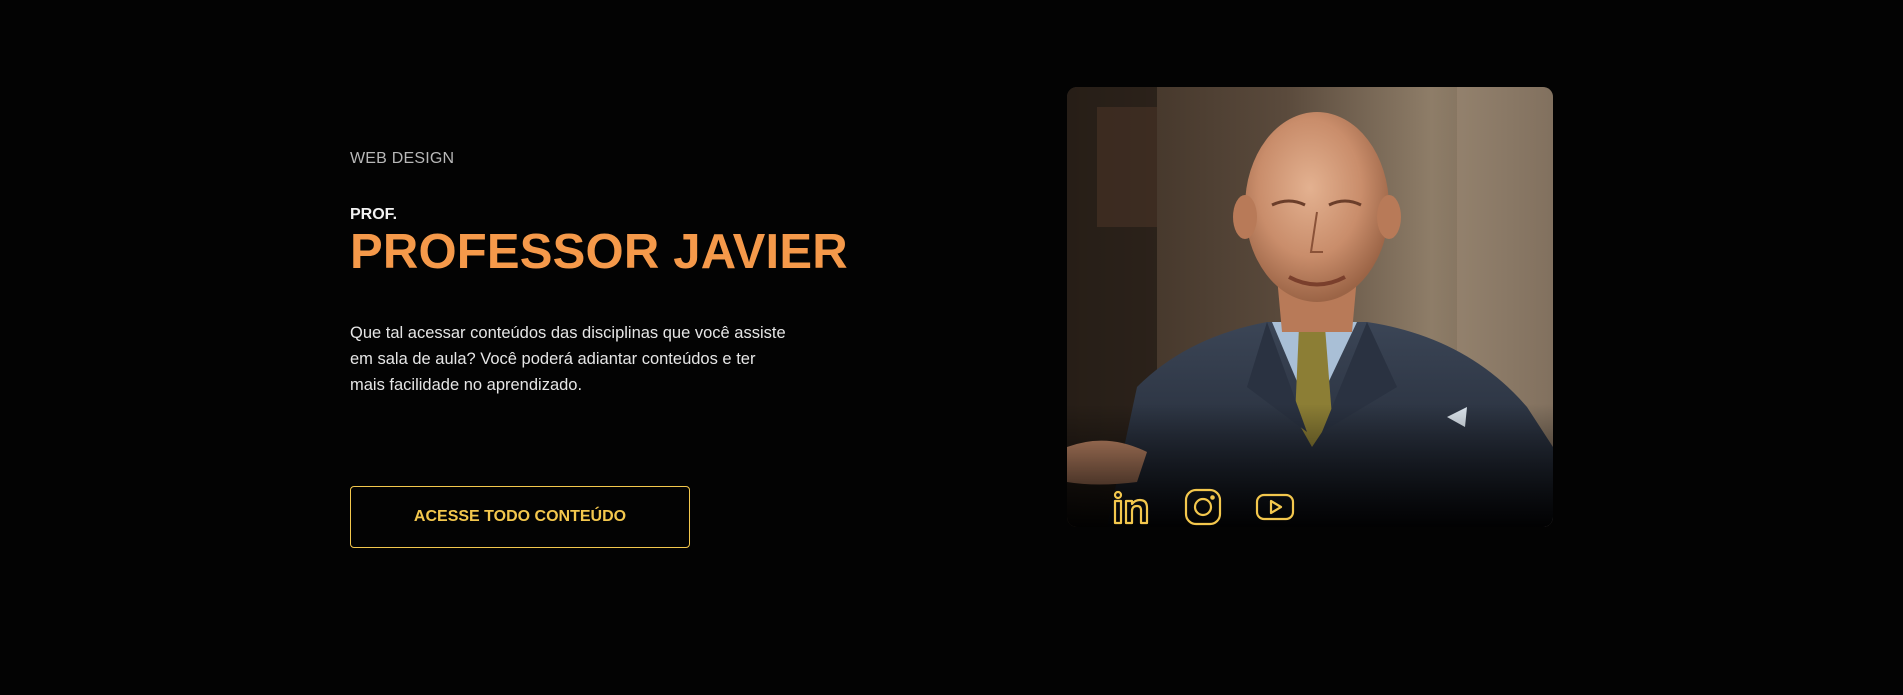  Describe the element at coordinates (520, 517) in the screenshot. I see `access-content-button: ACESSE TODO CONTEÚDO` at that location.